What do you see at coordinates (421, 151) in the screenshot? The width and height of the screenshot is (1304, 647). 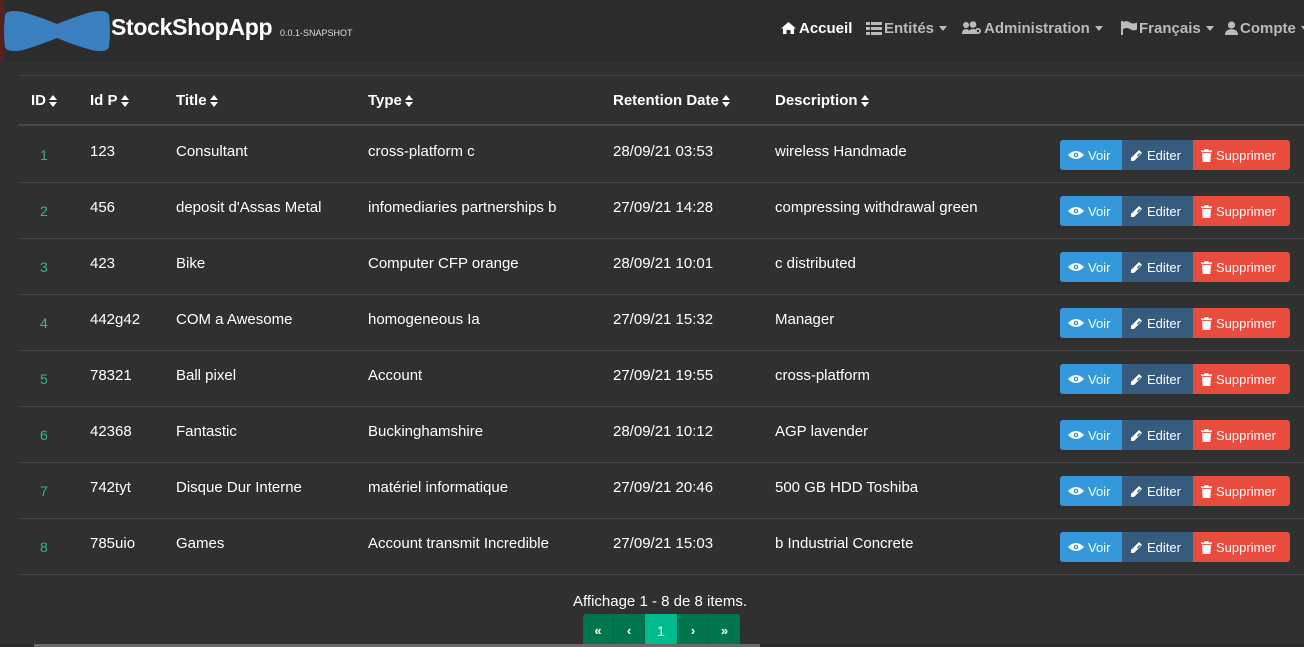 I see `cell-type: cross-platform c` at bounding box center [421, 151].